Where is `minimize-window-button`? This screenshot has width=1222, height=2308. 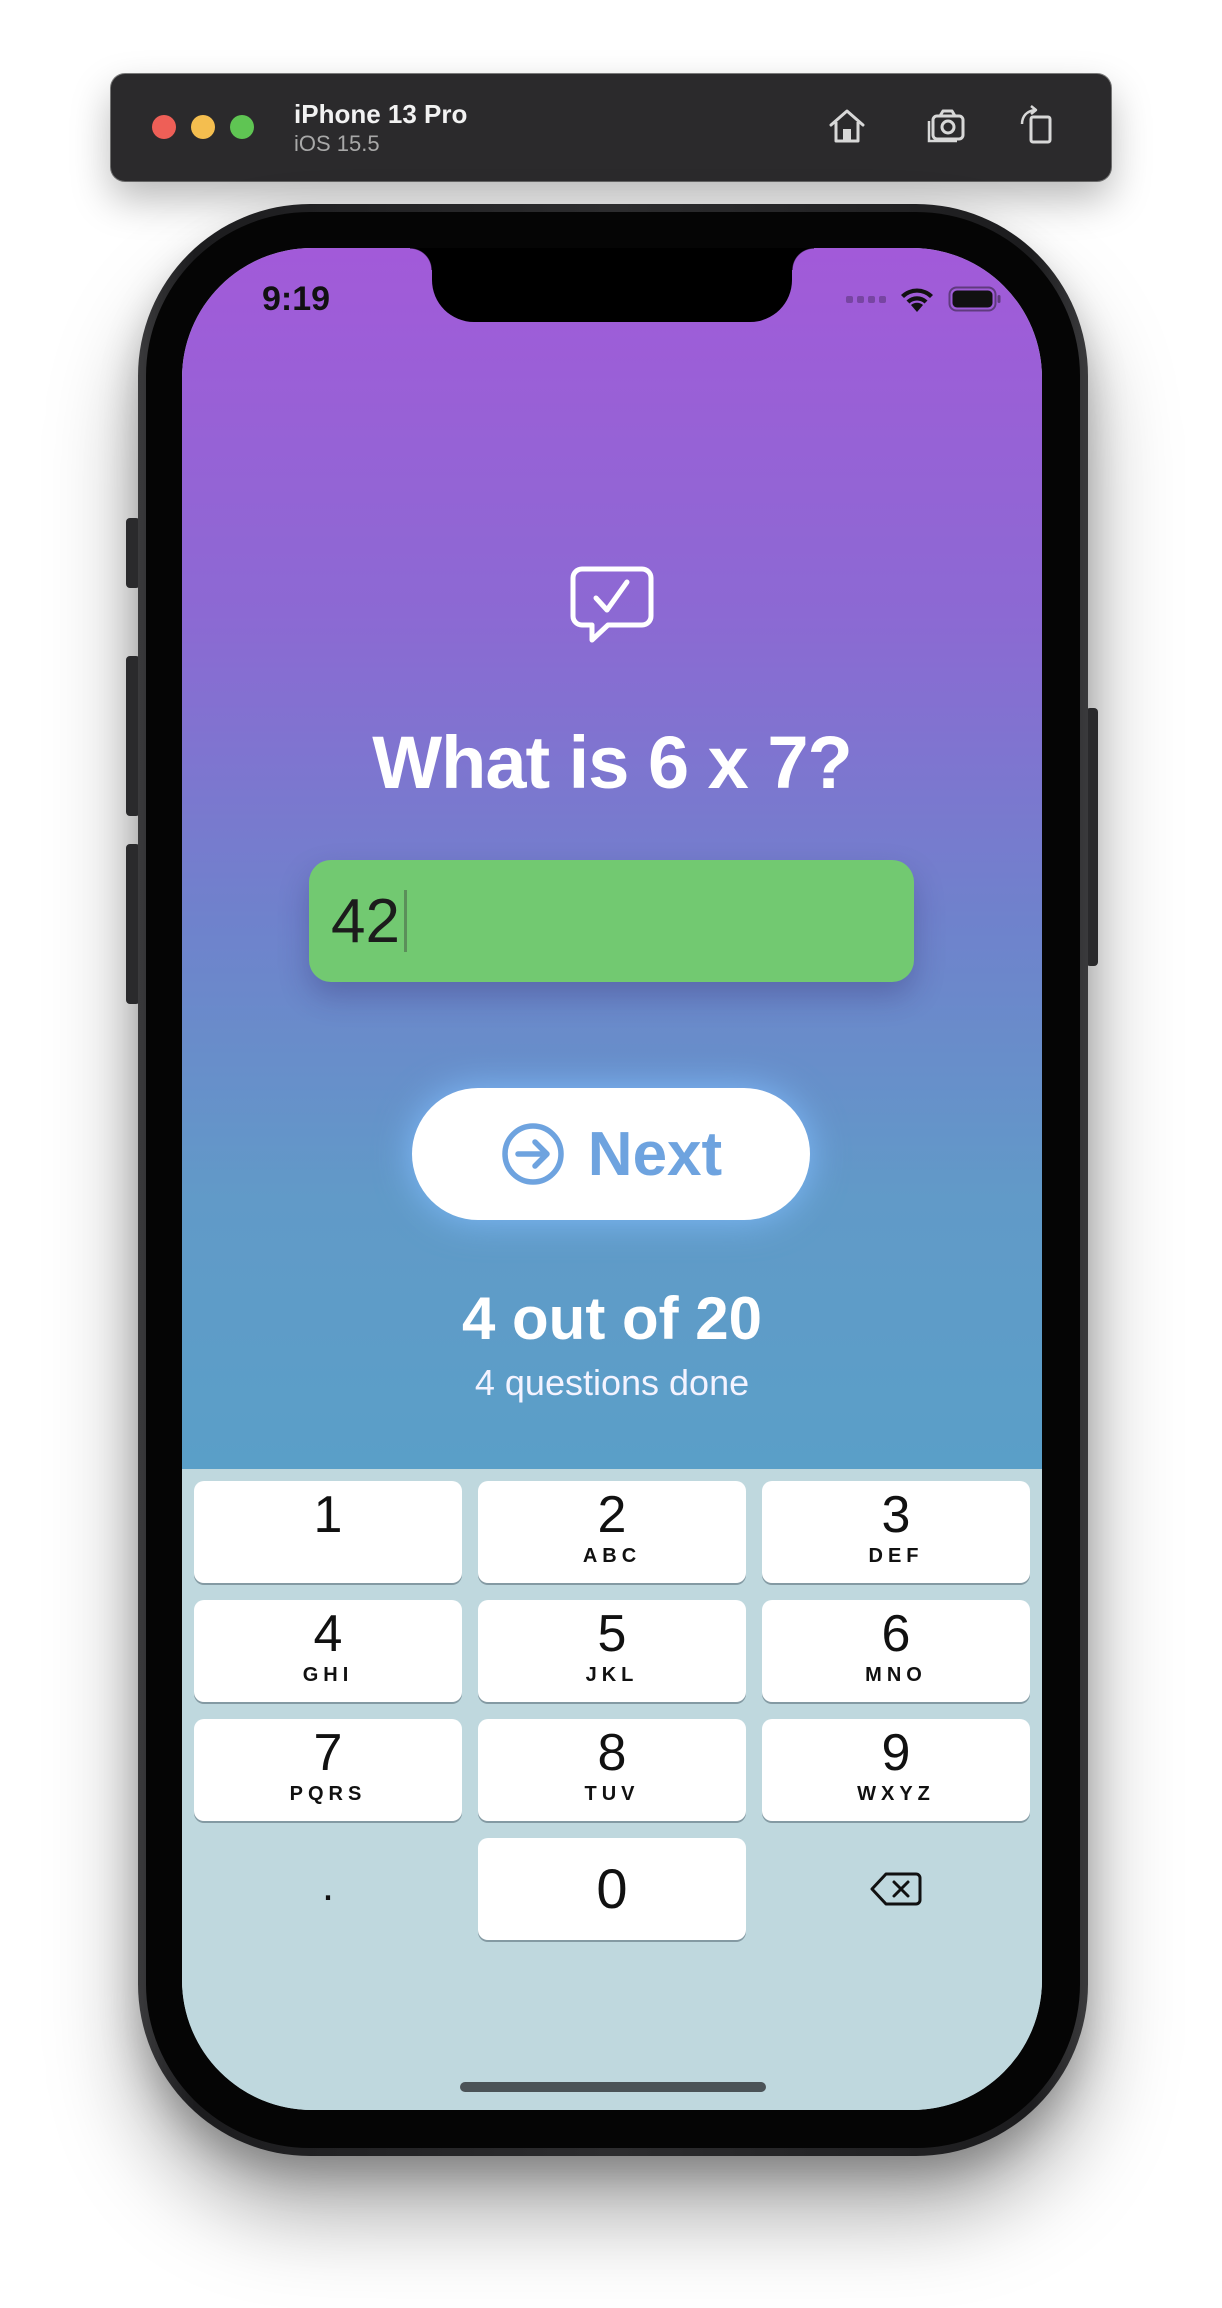 minimize-window-button is located at coordinates (203, 127).